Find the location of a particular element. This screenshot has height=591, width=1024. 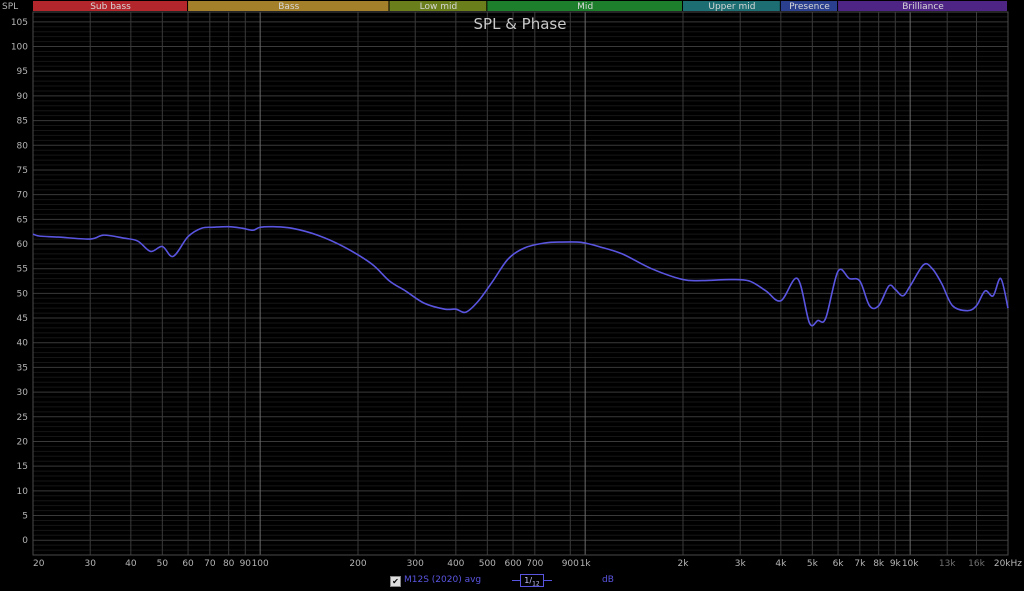

x-tick-label: 900 is located at coordinates (570, 564).